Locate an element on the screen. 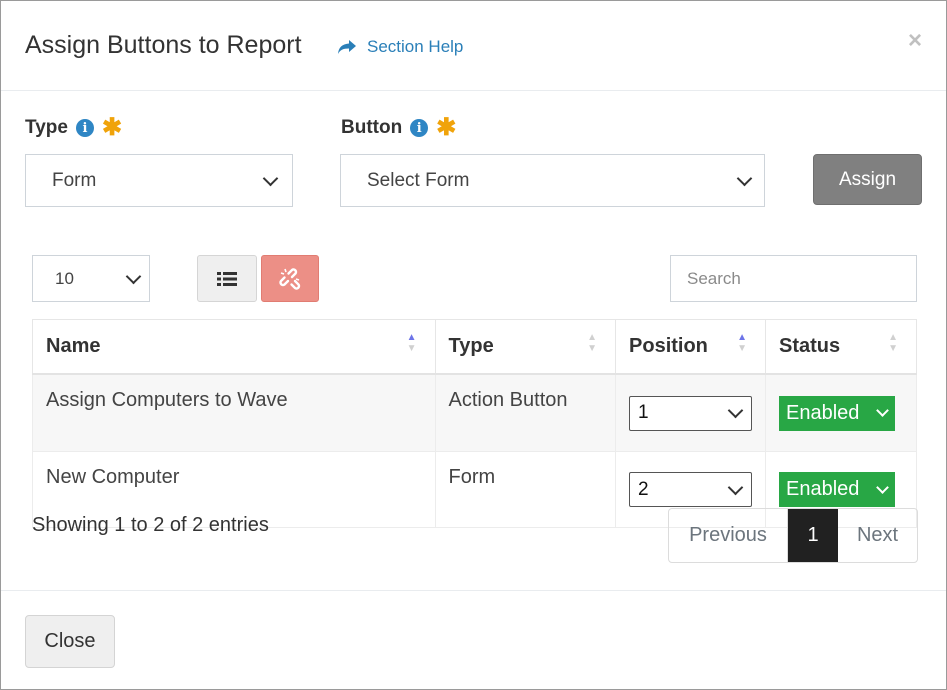 This screenshot has height=690, width=947. button-label-group: Button i ✱ is located at coordinates (399, 127).